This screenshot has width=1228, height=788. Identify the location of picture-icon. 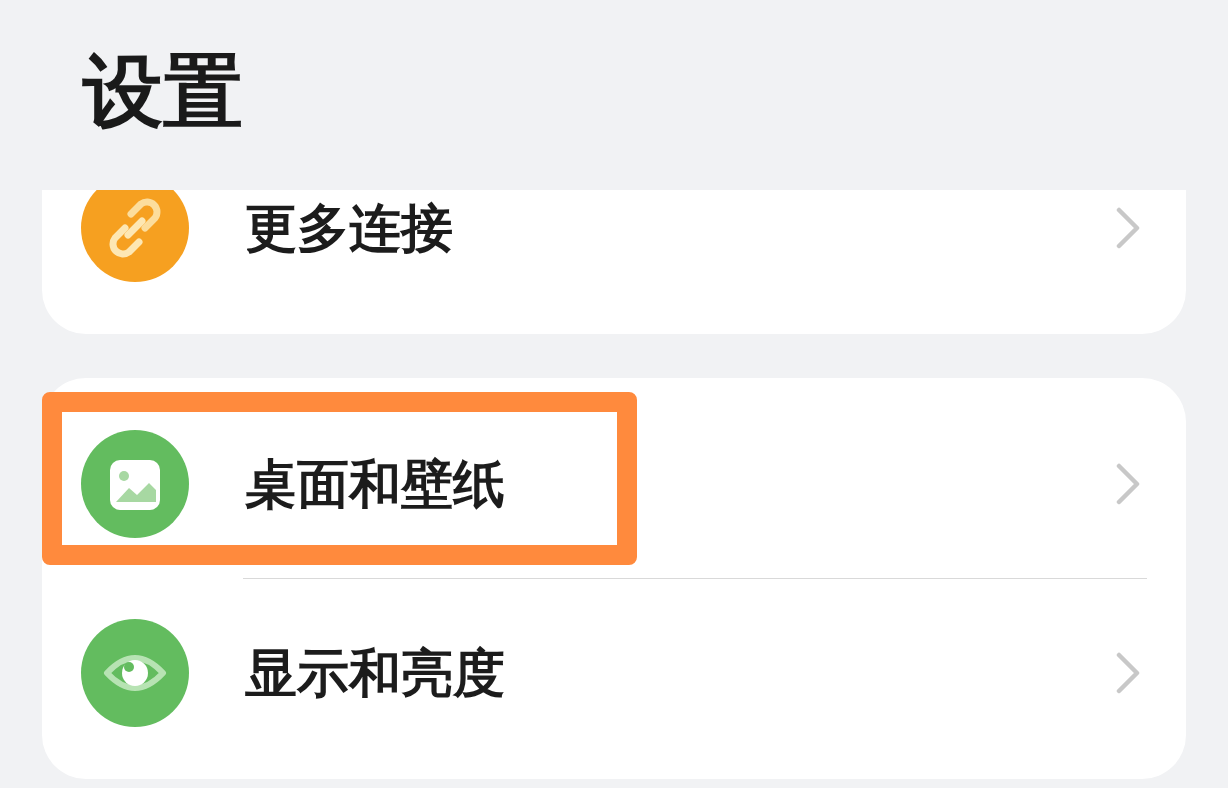
(135, 484).